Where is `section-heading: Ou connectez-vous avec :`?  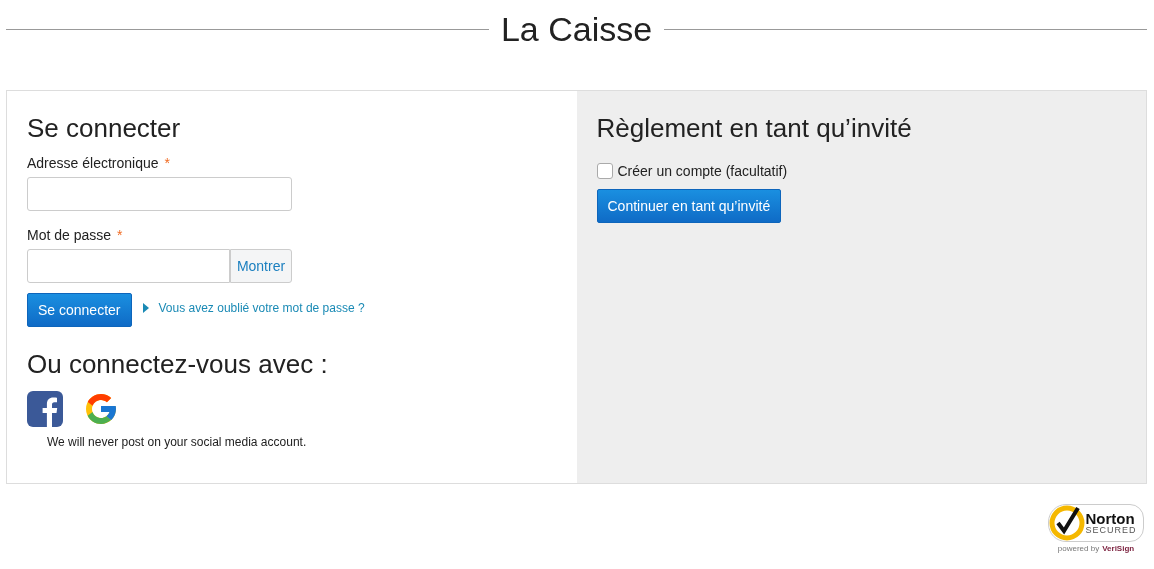
section-heading: Ou connectez-vous avec : is located at coordinates (178, 364).